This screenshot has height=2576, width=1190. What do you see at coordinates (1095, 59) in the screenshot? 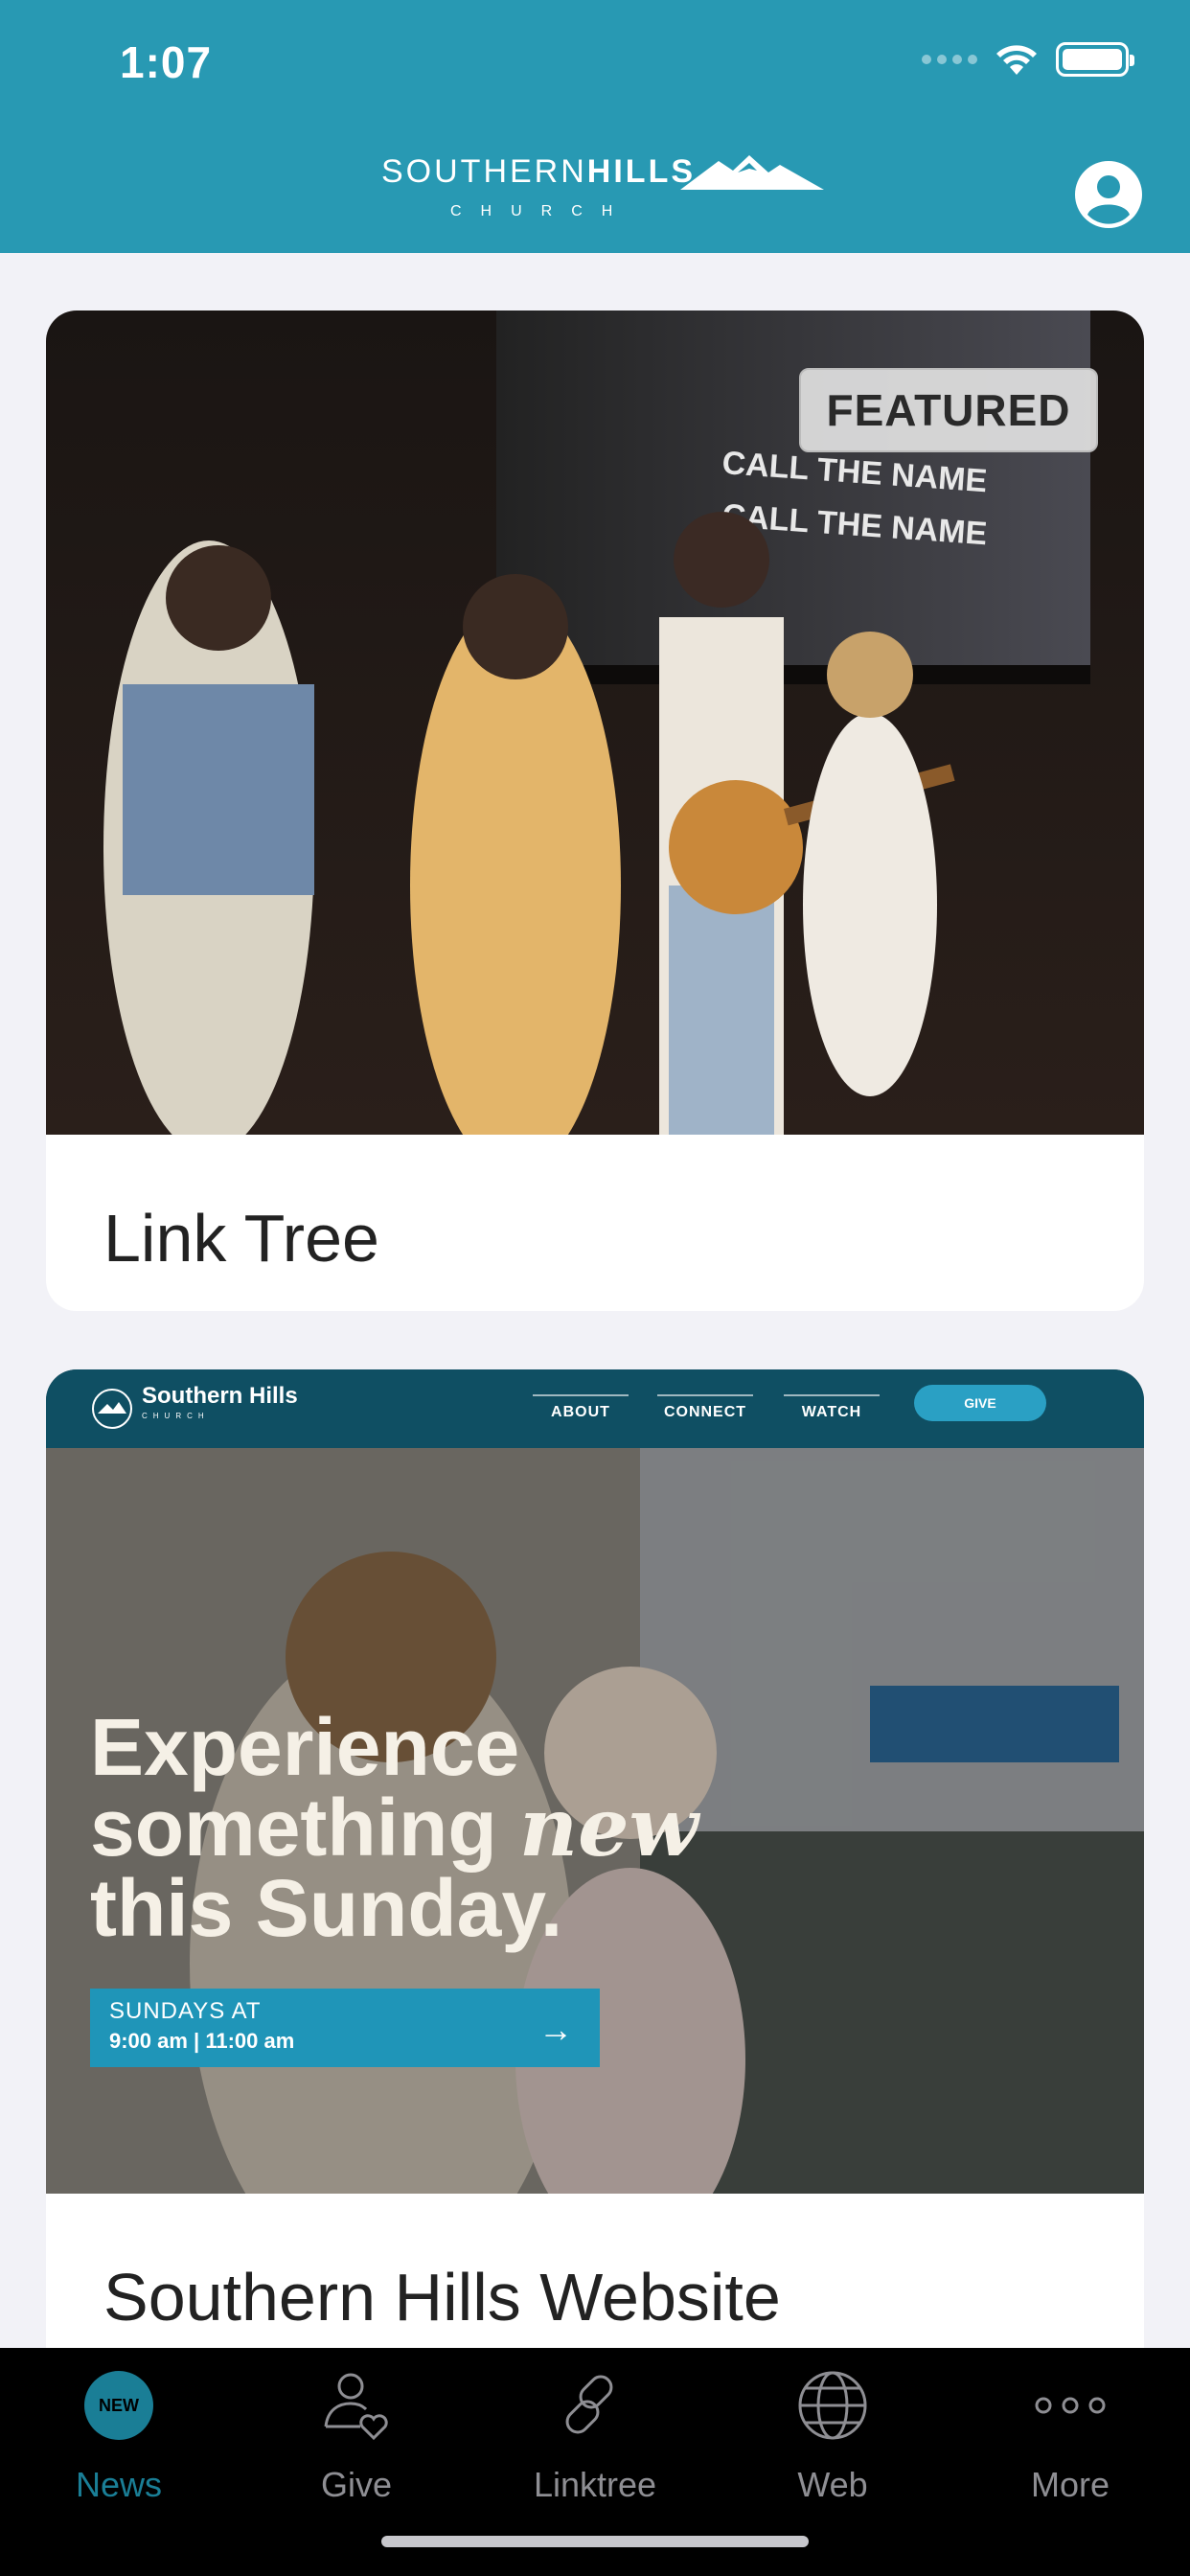
I see `battery-icon` at bounding box center [1095, 59].